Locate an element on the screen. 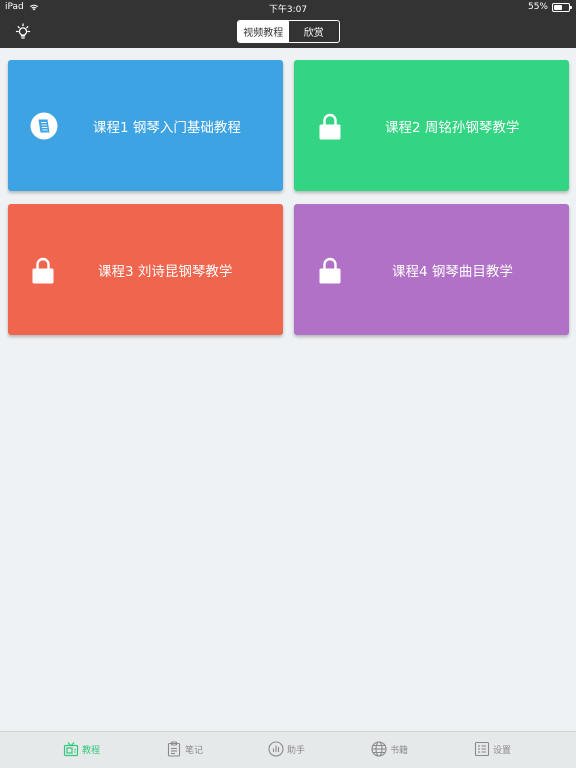 The image size is (576, 768). globe-icon is located at coordinates (379, 749).